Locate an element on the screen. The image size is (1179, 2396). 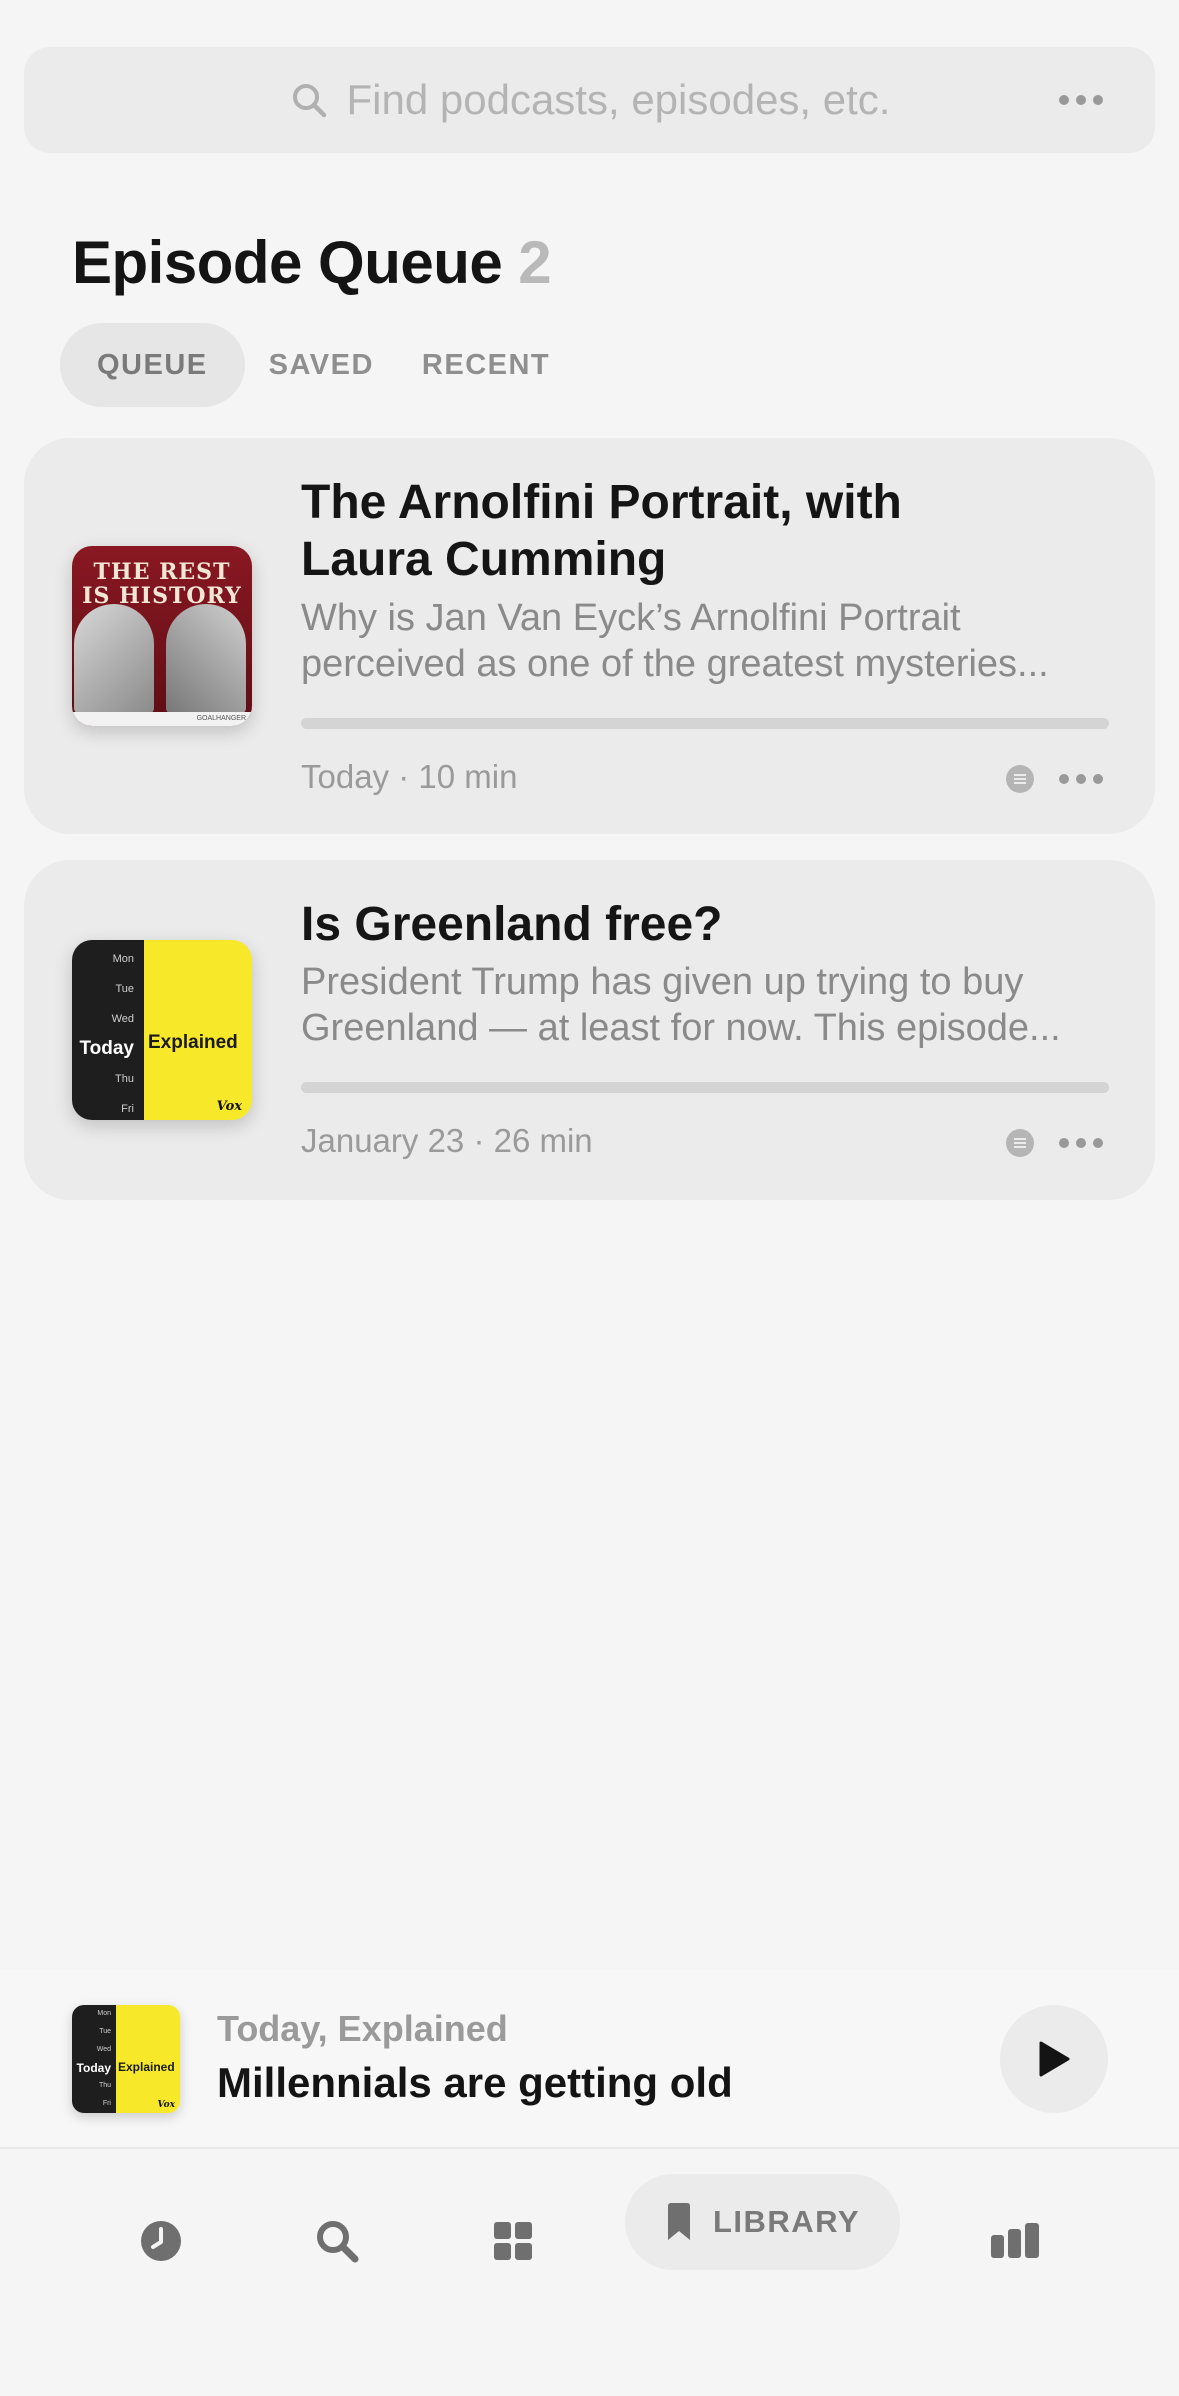
search-bar: Find podcasts, episodes, etc. is located at coordinates (589, 100).